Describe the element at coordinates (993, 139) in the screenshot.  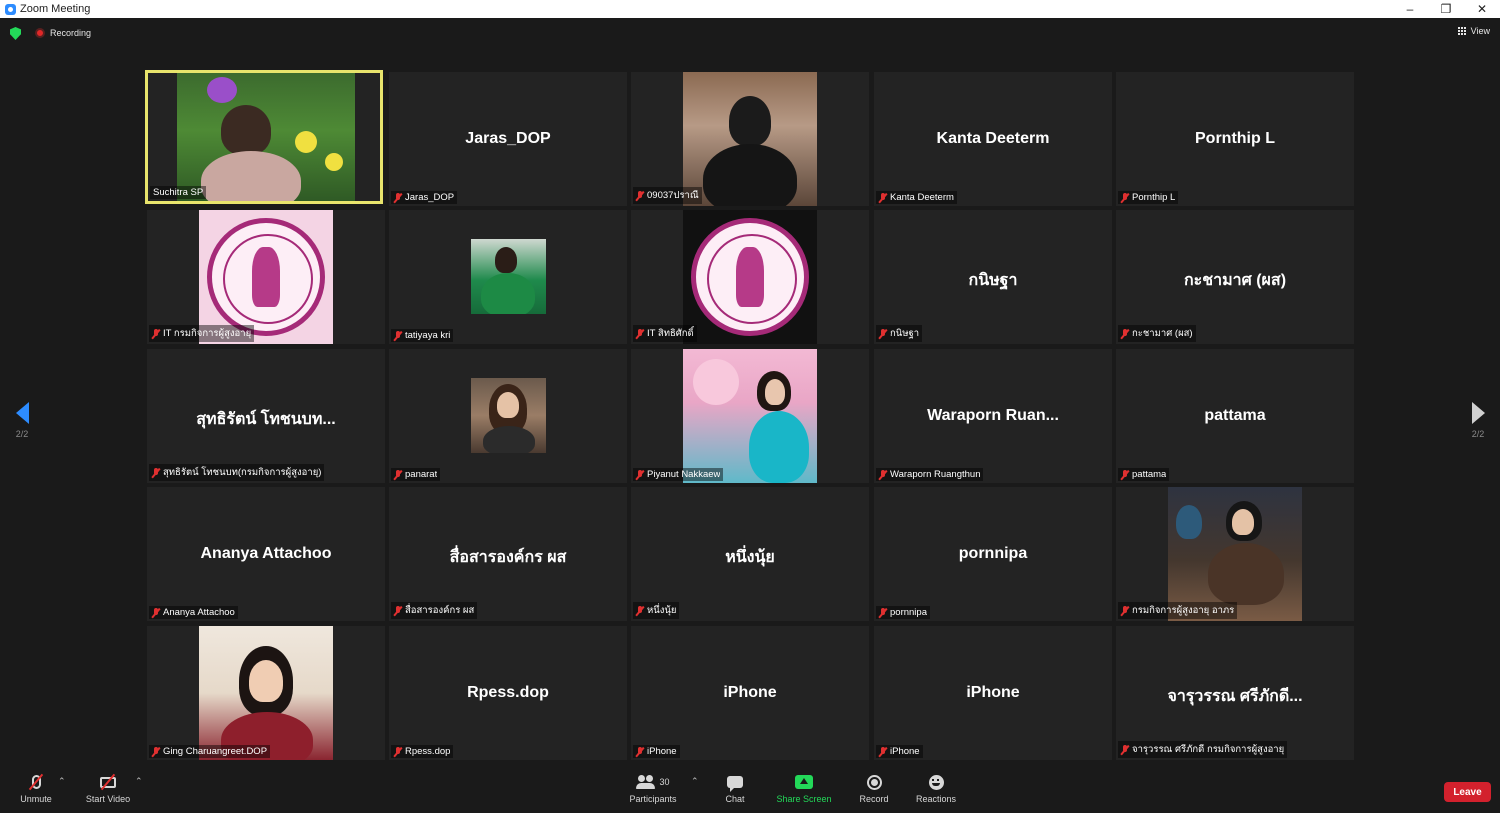
I see `participant-tile: Kanta Deeterm Kanta Deeterm` at that location.